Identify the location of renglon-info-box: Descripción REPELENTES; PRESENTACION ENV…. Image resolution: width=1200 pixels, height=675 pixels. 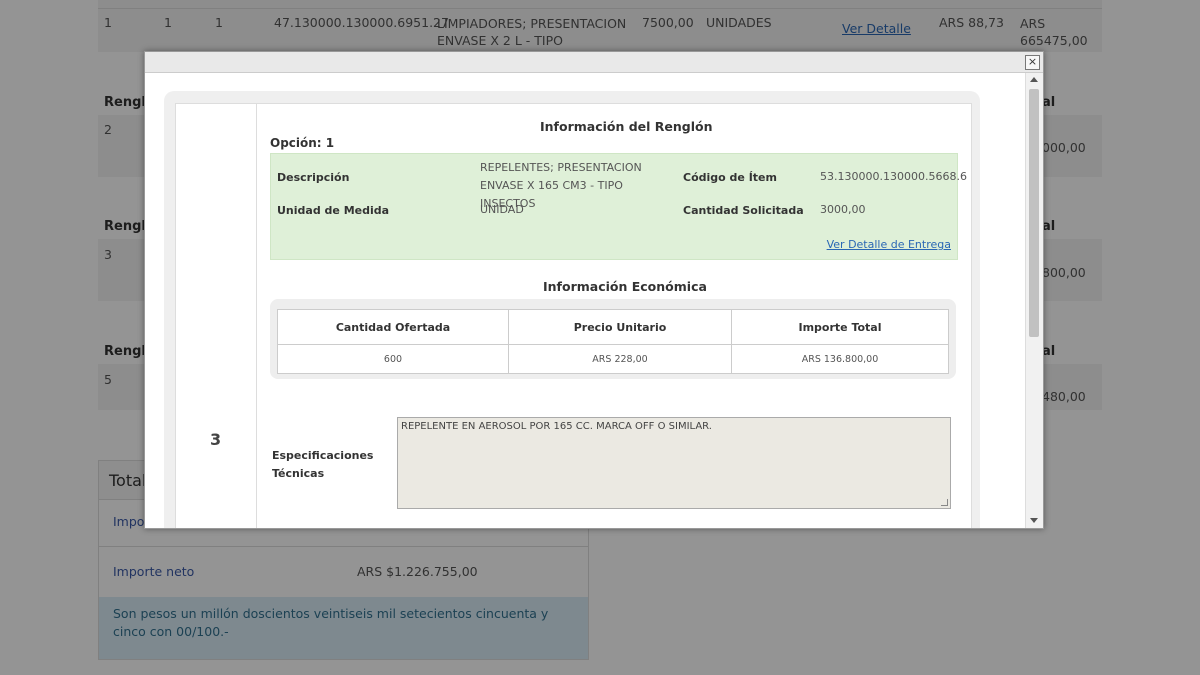
(618, 206).